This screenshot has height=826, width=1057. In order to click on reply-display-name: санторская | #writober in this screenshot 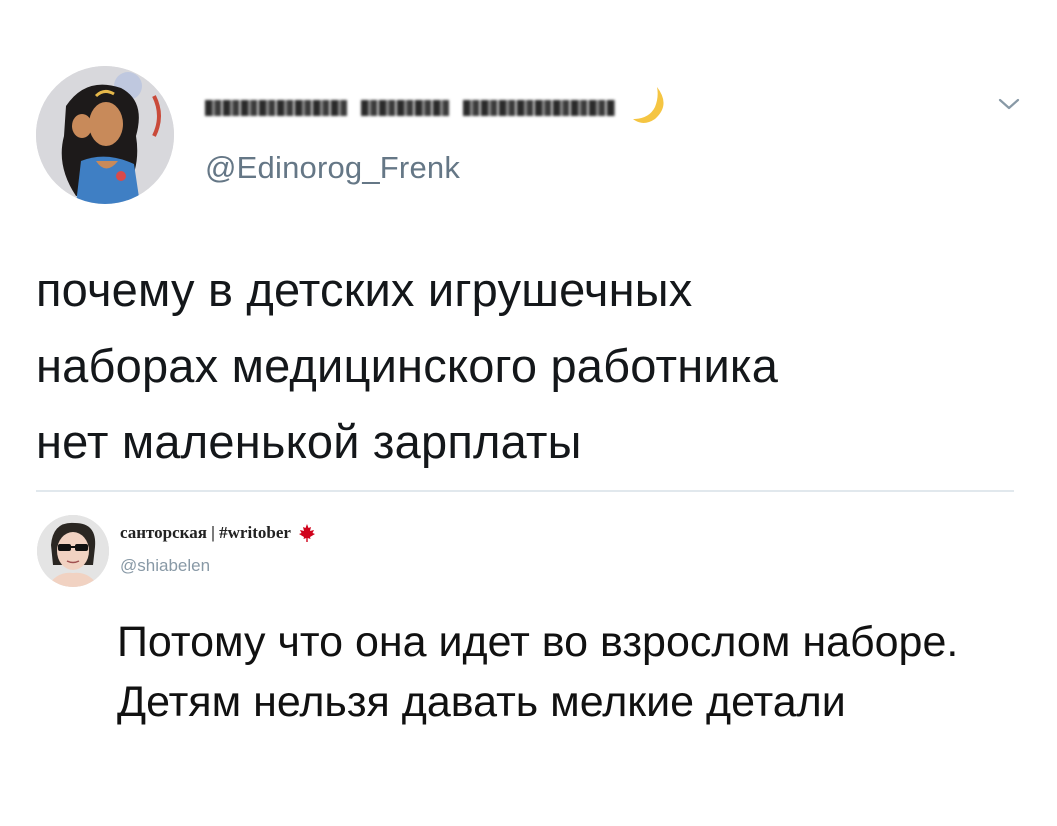, I will do `click(218, 533)`.